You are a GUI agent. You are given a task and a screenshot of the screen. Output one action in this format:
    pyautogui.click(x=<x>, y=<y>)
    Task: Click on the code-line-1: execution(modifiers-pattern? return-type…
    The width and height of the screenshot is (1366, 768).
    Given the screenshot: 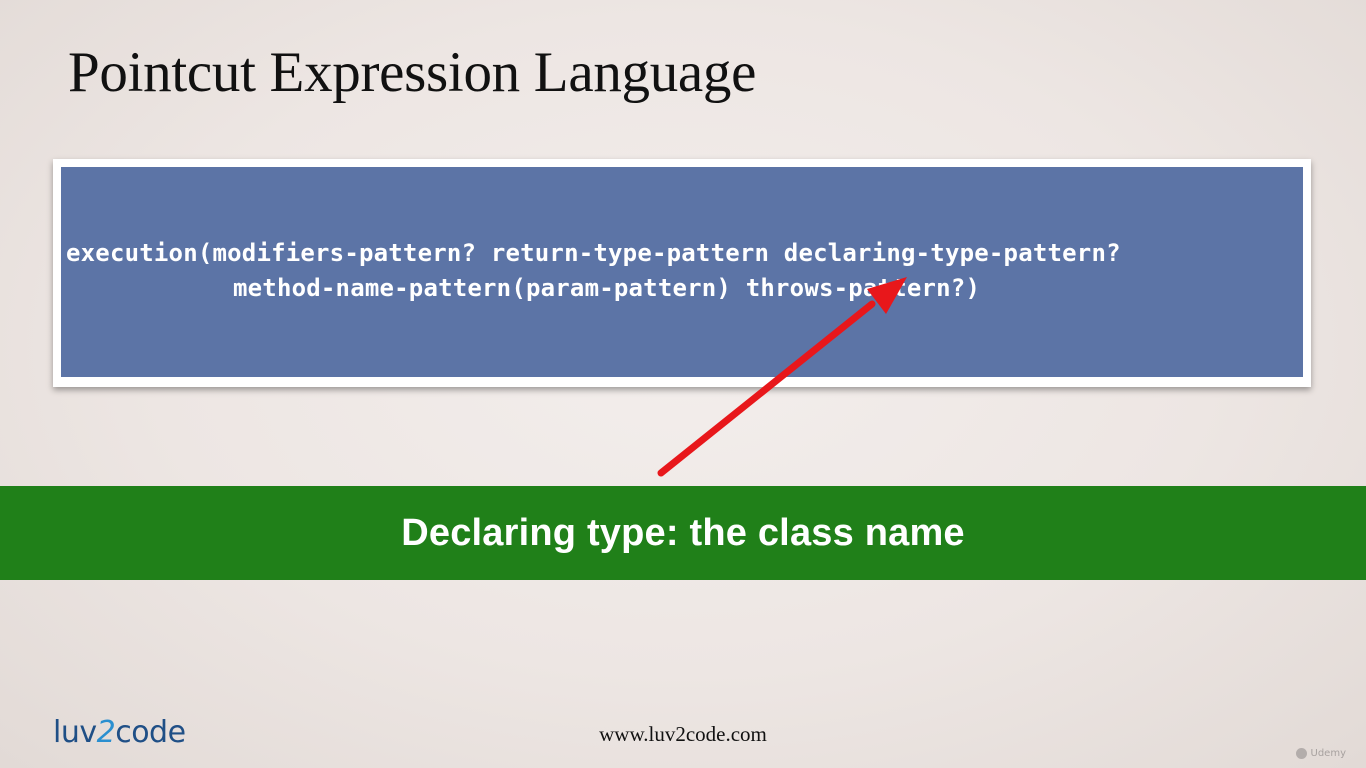 What is the action you would take?
    pyautogui.click(x=593, y=253)
    